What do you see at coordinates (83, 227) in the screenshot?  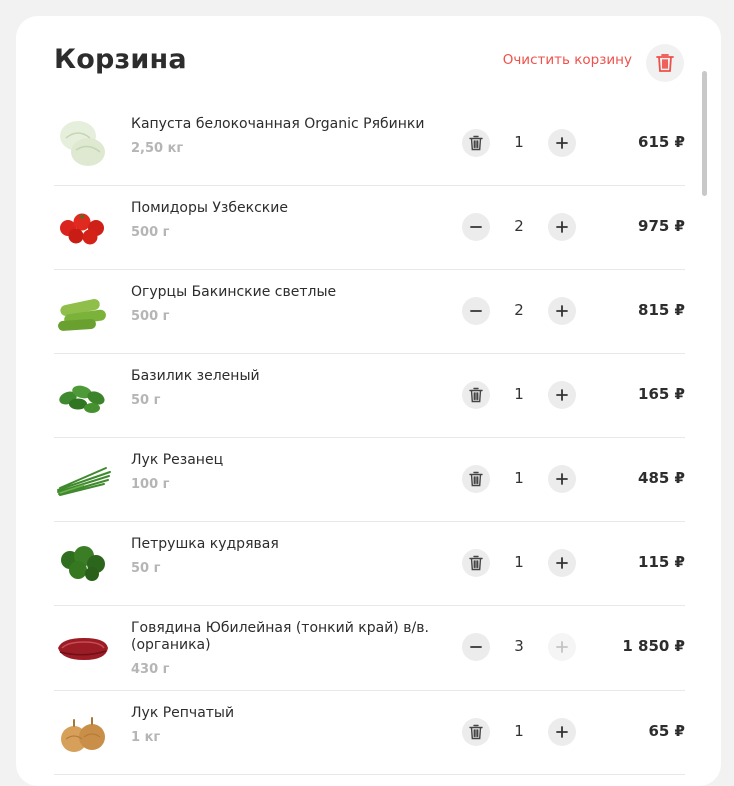 I see `product-image-tomatoes` at bounding box center [83, 227].